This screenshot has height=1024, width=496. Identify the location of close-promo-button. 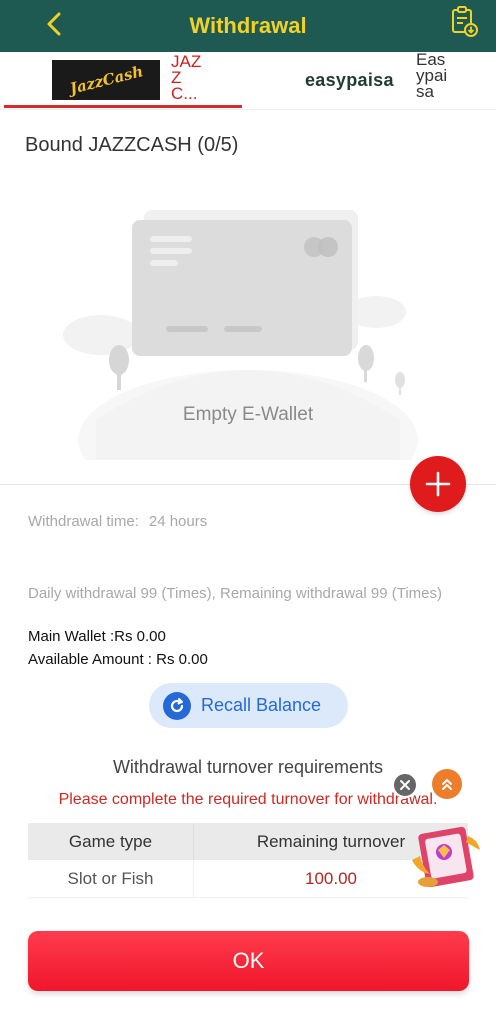
(405, 785).